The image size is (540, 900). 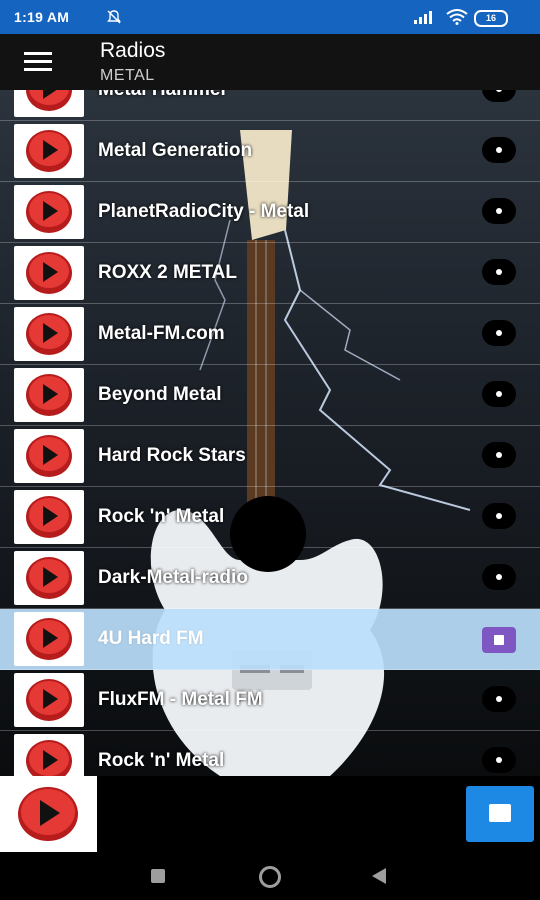 What do you see at coordinates (42, 17) in the screenshot?
I see `status-time: 1:19 AM` at bounding box center [42, 17].